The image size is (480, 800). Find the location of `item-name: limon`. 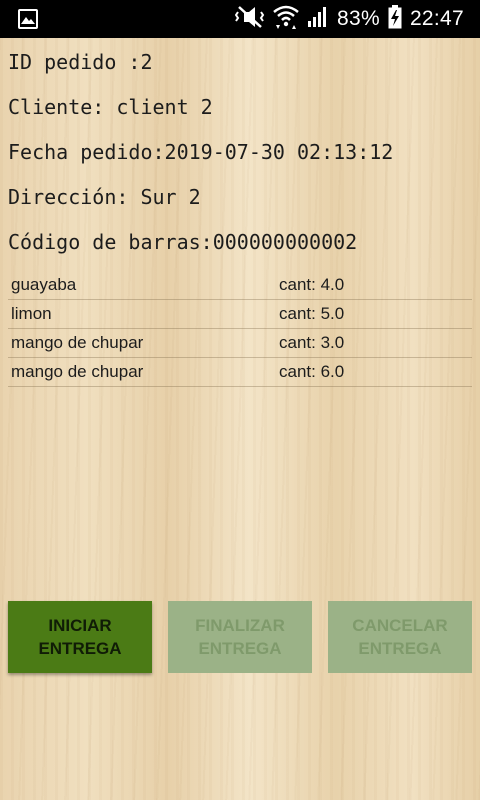

item-name: limon is located at coordinates (31, 313).